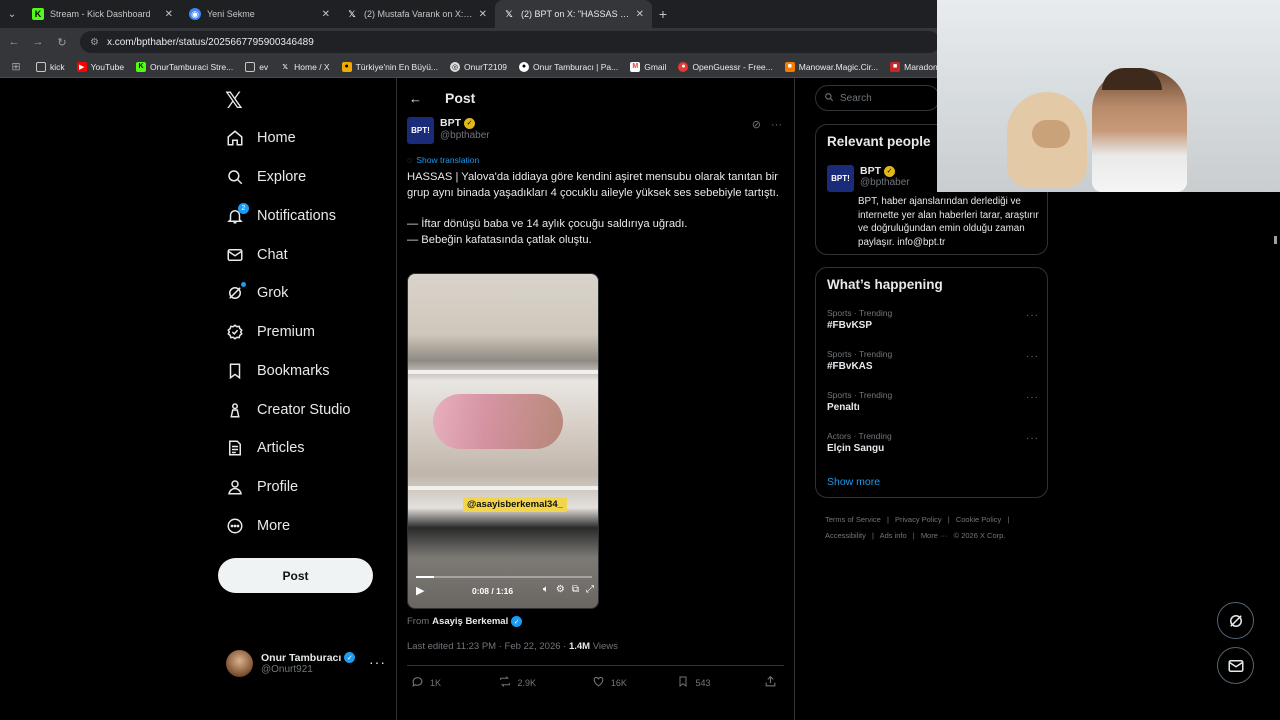  I want to click on trend-item: Actors · Trending Elçin Sangu ···, so click(933, 442).